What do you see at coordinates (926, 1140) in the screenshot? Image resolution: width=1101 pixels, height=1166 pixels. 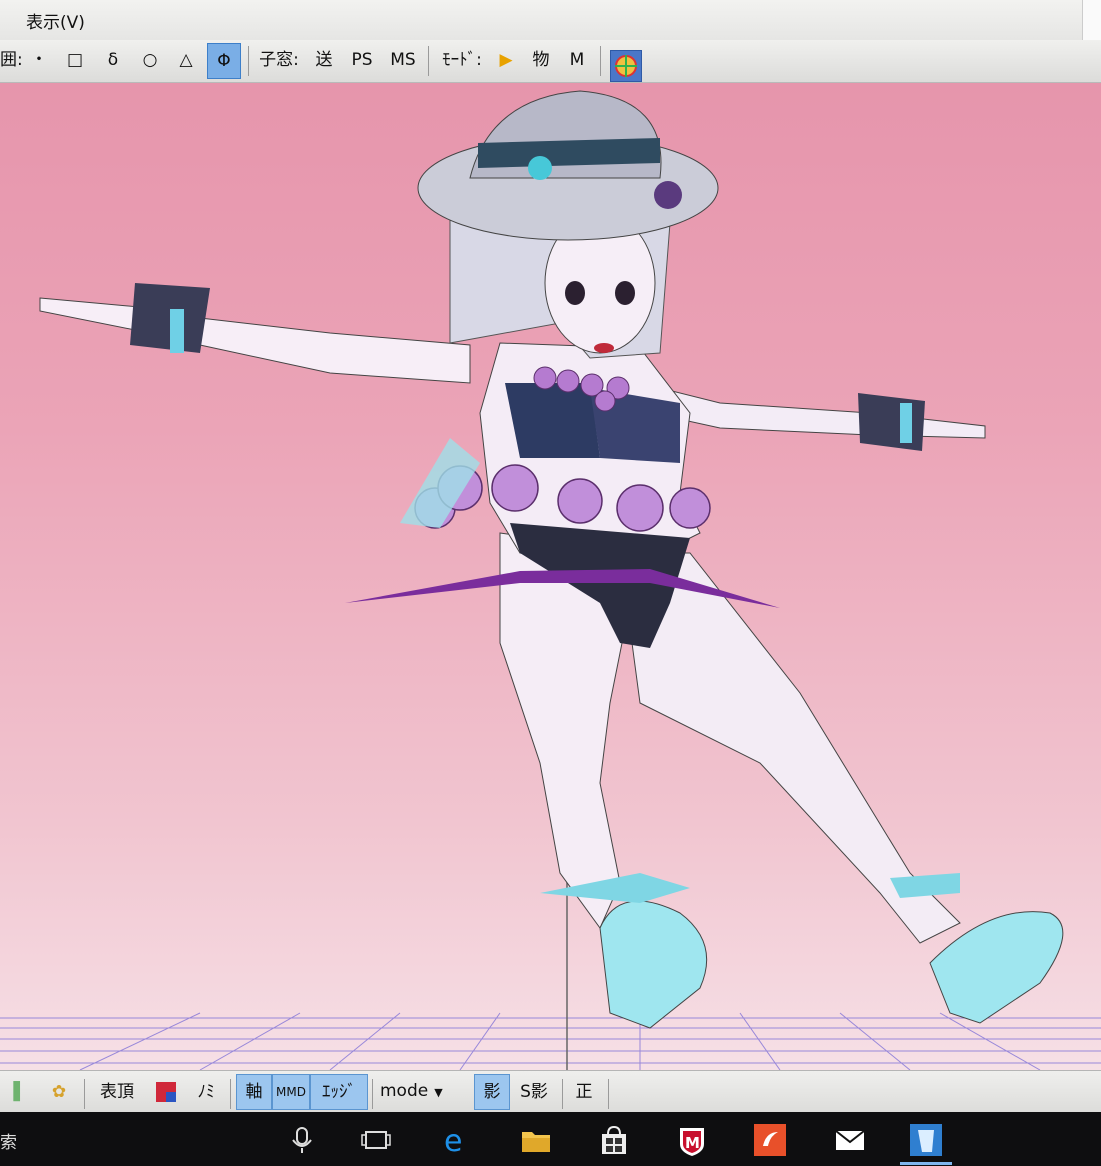 I see `pmx-editor-icon` at bounding box center [926, 1140].